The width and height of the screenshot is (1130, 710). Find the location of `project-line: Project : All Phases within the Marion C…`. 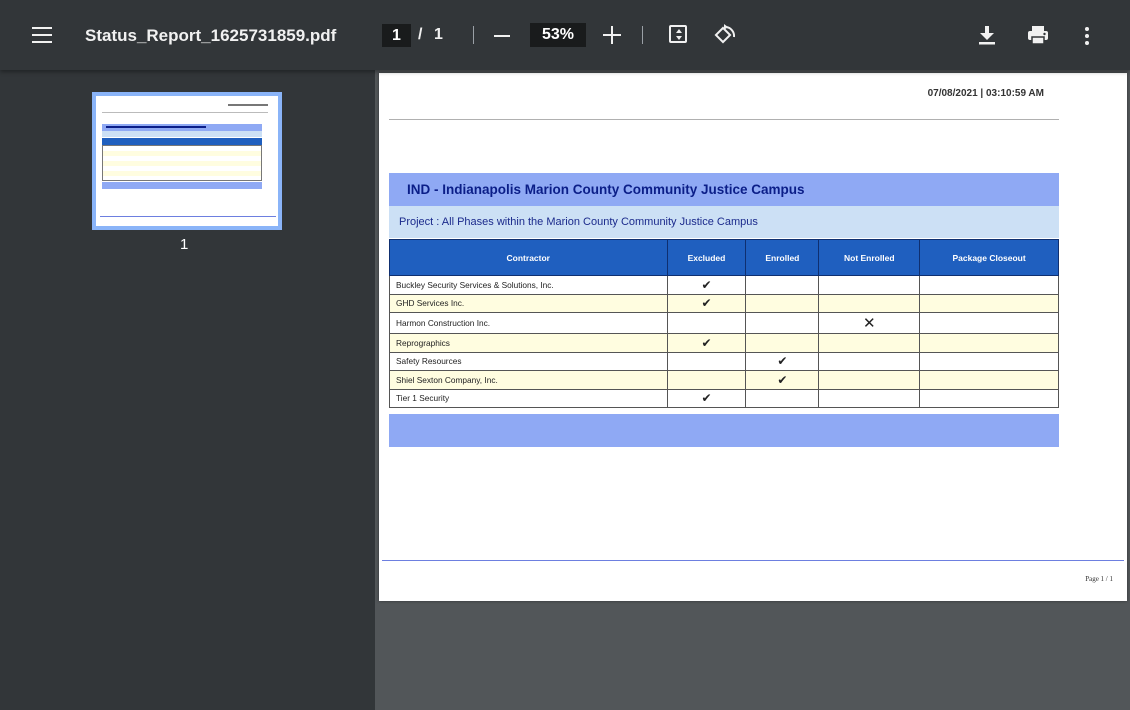

project-line: Project : All Phases within the Marion C… is located at coordinates (724, 222).